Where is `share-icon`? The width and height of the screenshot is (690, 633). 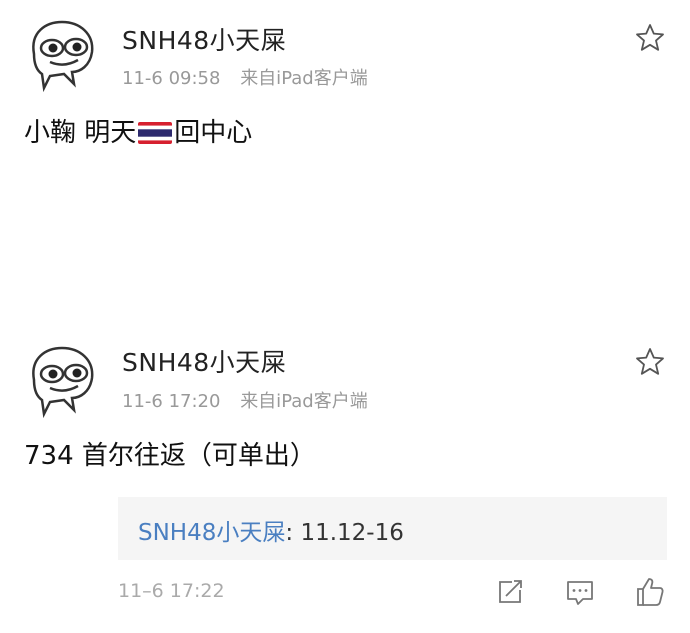
share-icon is located at coordinates (510, 592).